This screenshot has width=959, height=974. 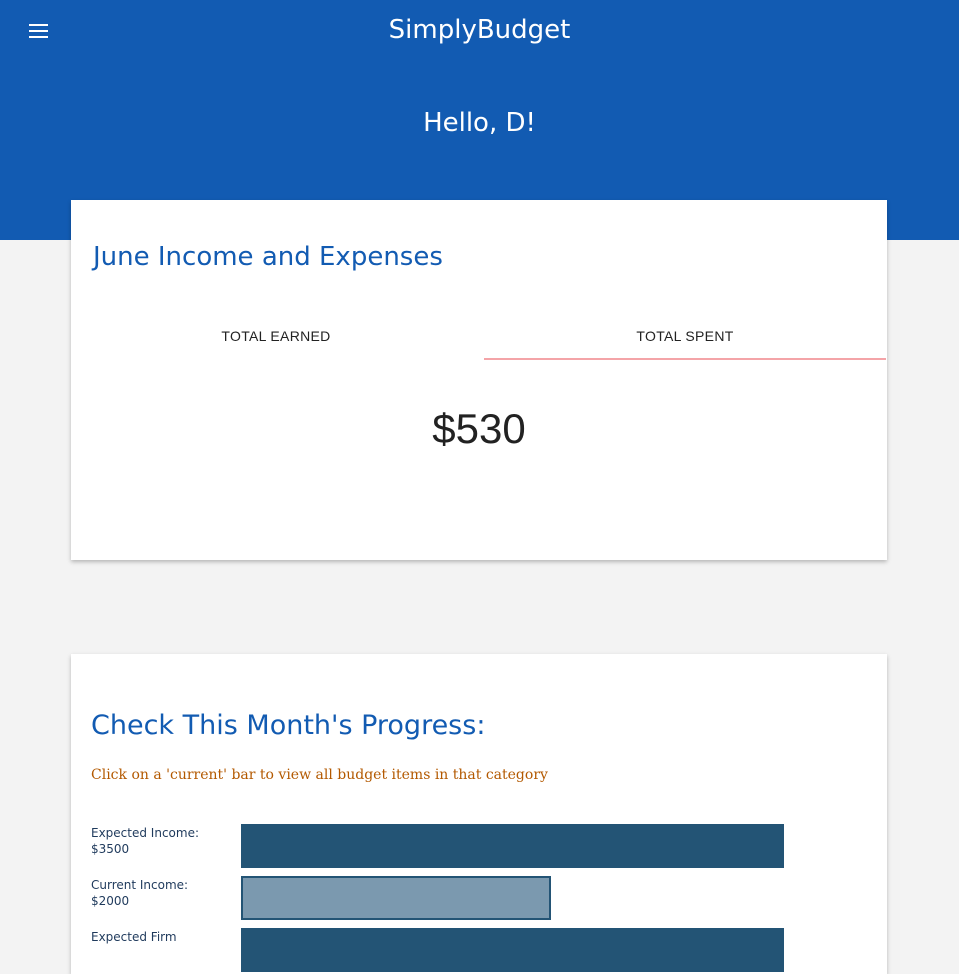 I want to click on bar-row-expected-firm: Expected Firm, so click(x=441, y=951).